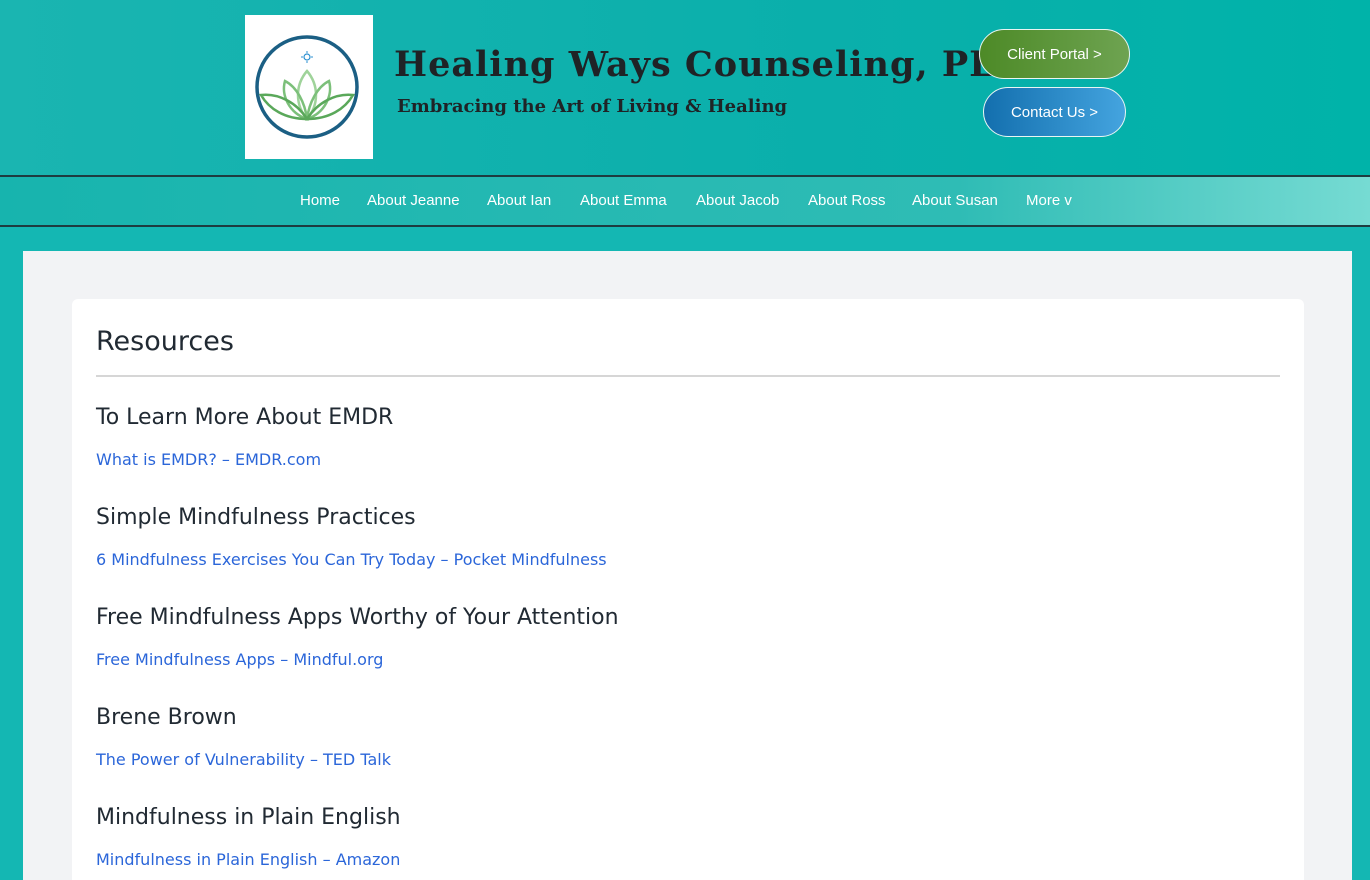  Describe the element at coordinates (243, 759) in the screenshot. I see `resource-link-ted-talk: The Power of Vulnerability – TED Talk` at that location.